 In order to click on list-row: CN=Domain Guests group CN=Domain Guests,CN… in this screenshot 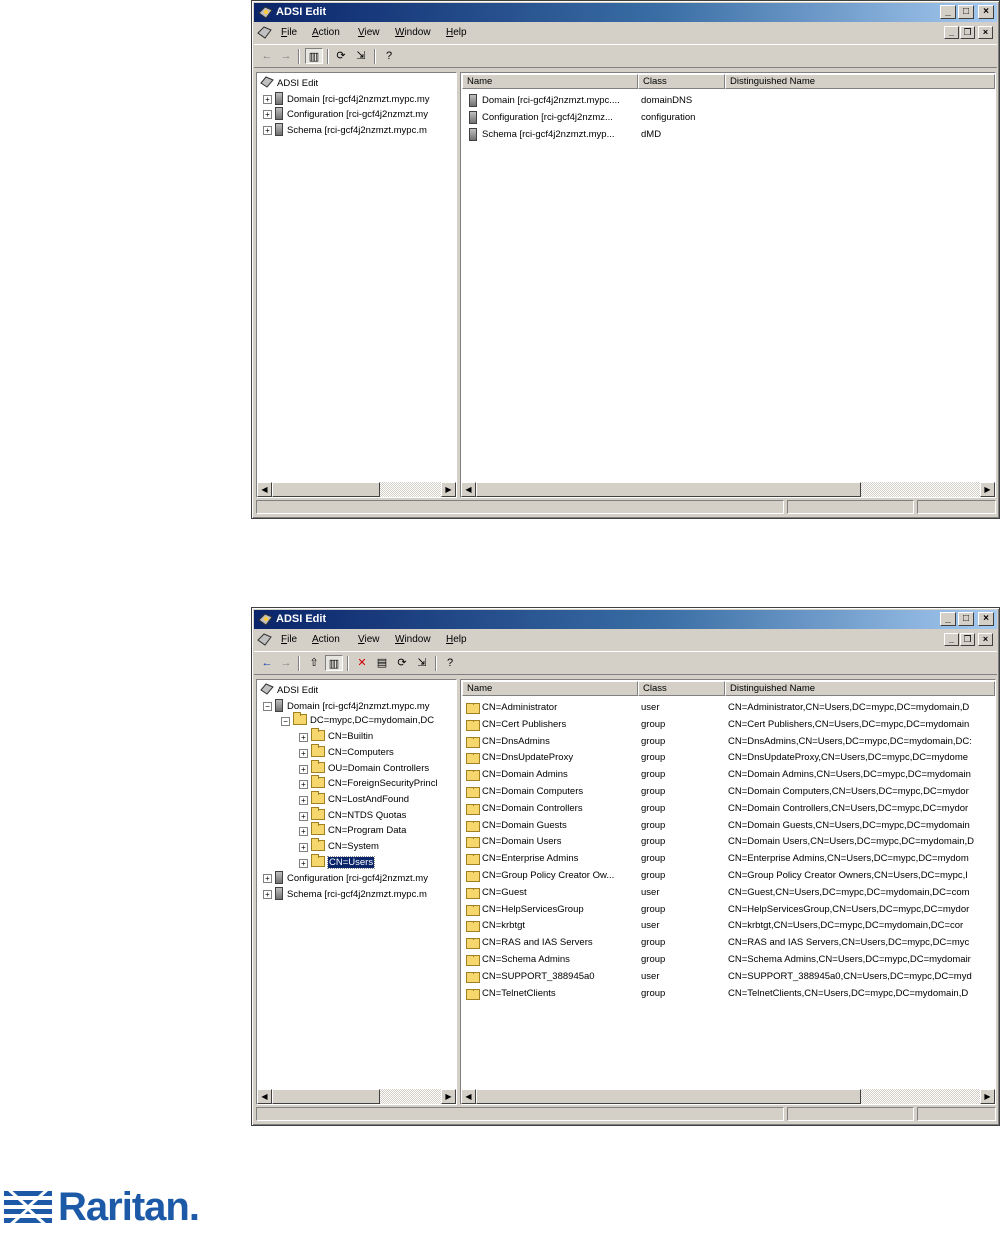, I will do `click(728, 826)`.